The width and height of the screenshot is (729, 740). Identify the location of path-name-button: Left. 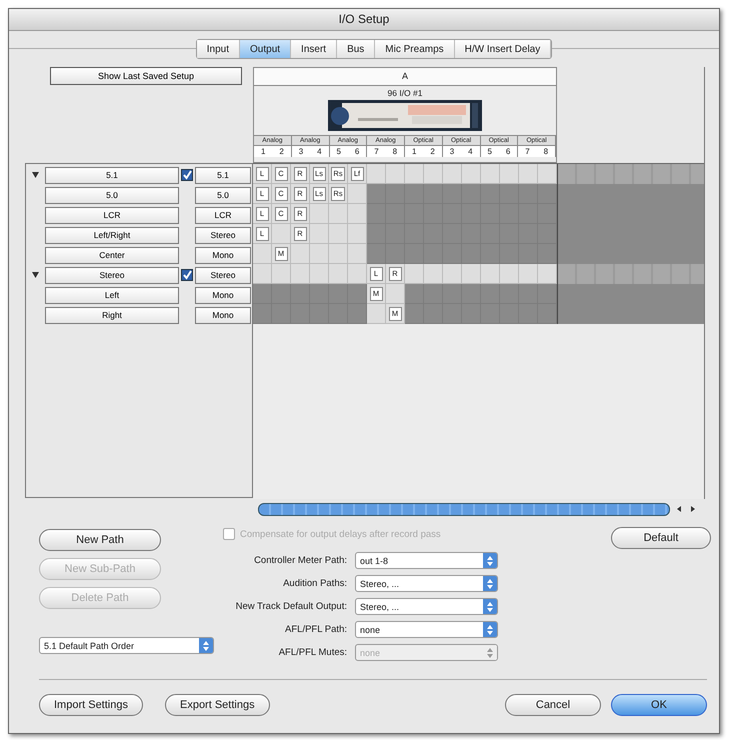
(112, 295).